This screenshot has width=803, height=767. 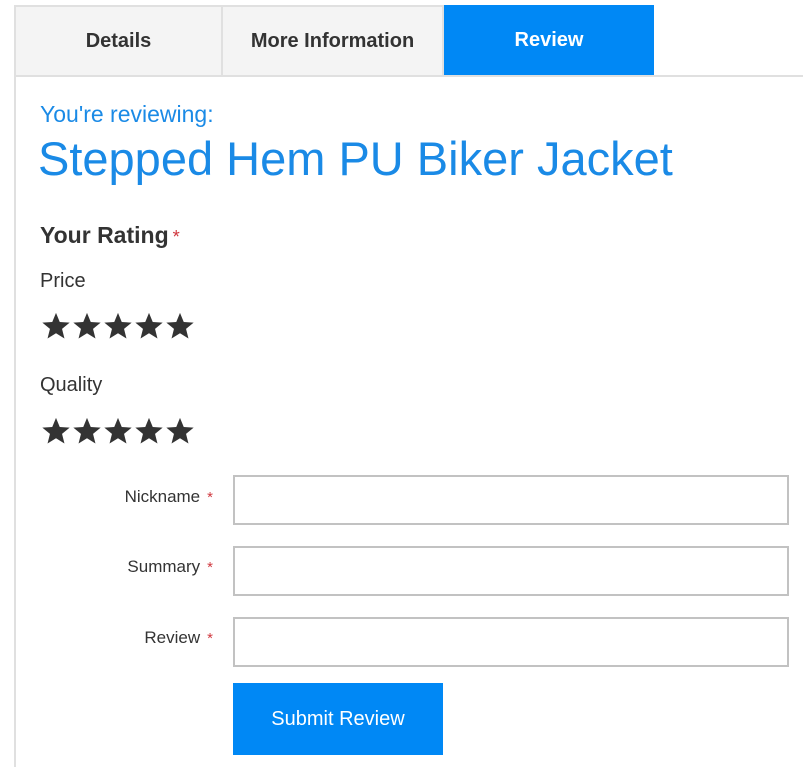 What do you see at coordinates (15, 421) in the screenshot?
I see `content-border` at bounding box center [15, 421].